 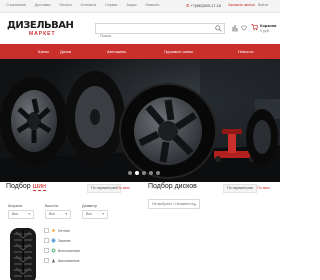 What do you see at coordinates (188, 5) in the screenshot?
I see `phone-icon: ✆` at bounding box center [188, 5].